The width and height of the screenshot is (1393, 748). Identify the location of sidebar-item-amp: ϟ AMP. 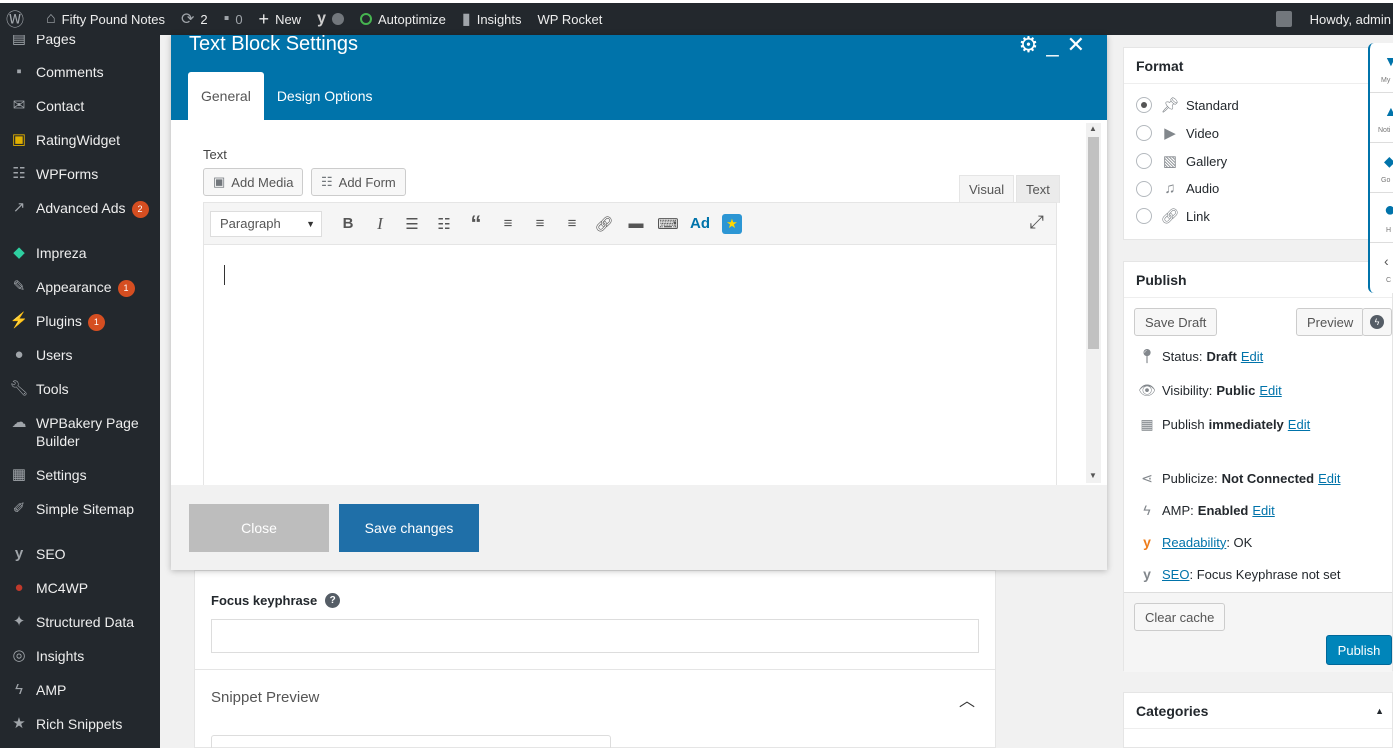
(80, 690).